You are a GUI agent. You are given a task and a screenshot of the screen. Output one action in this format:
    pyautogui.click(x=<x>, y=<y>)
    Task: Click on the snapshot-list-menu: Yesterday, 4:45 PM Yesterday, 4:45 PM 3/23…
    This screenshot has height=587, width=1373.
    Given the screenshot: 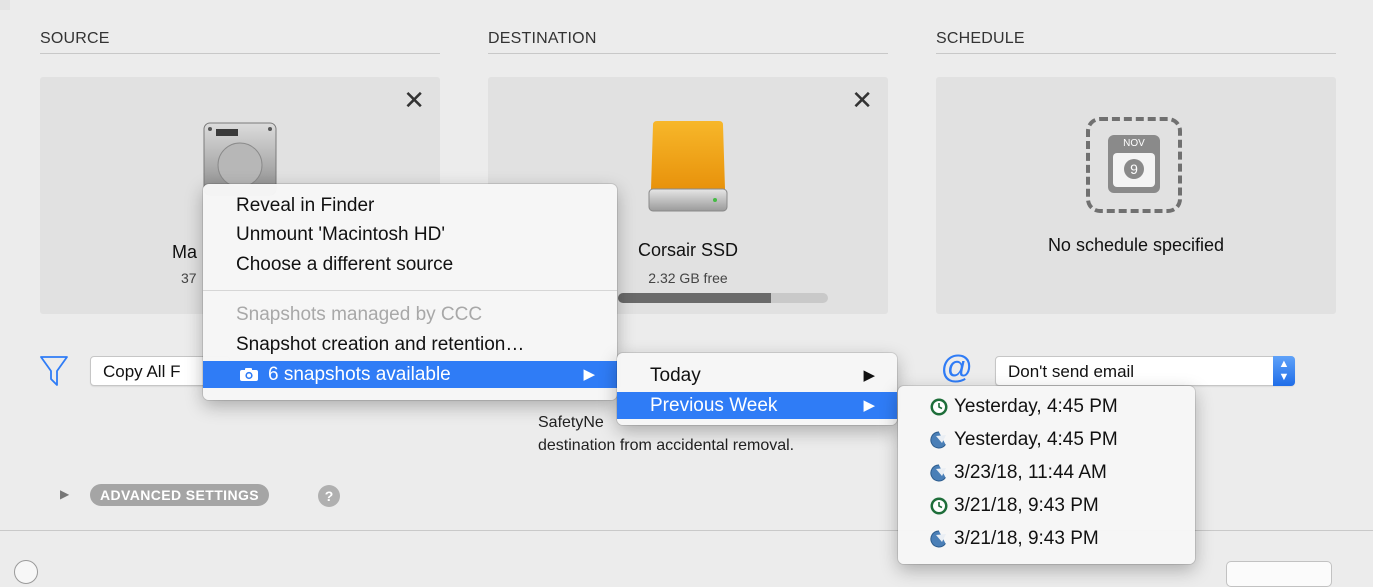 What is the action you would take?
    pyautogui.click(x=1046, y=475)
    